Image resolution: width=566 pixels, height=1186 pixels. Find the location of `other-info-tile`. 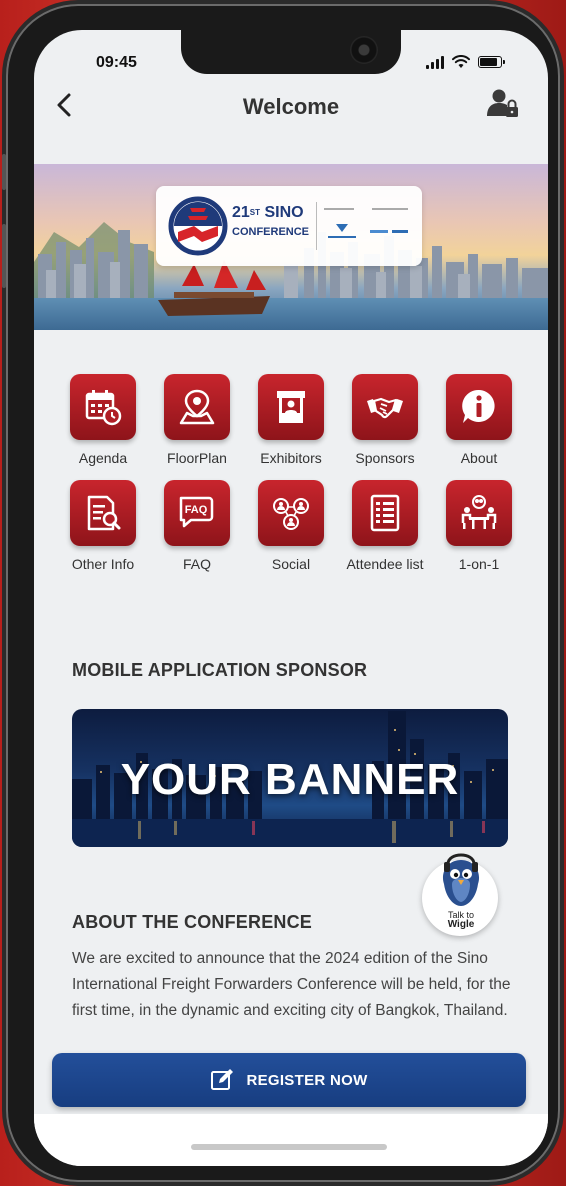

other-info-tile is located at coordinates (103, 513).